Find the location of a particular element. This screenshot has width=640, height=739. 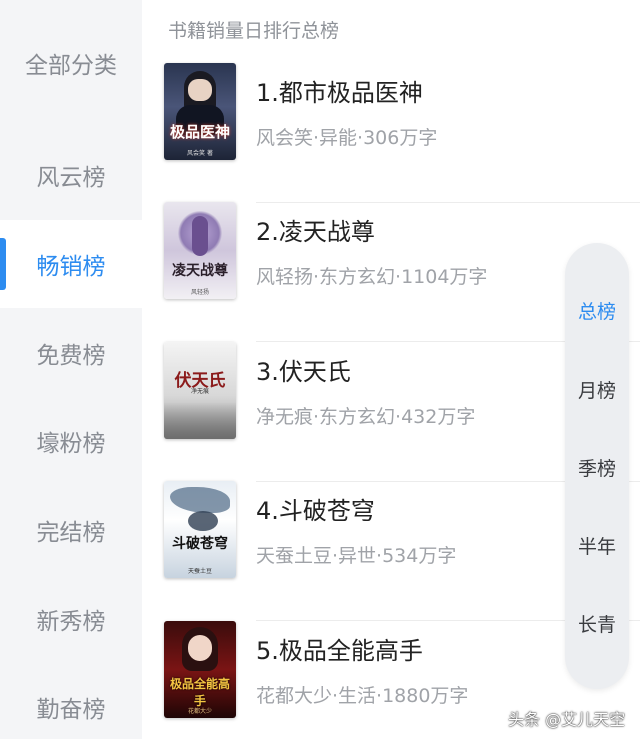

range-tab-total: 总榜 is located at coordinates (597, 310).